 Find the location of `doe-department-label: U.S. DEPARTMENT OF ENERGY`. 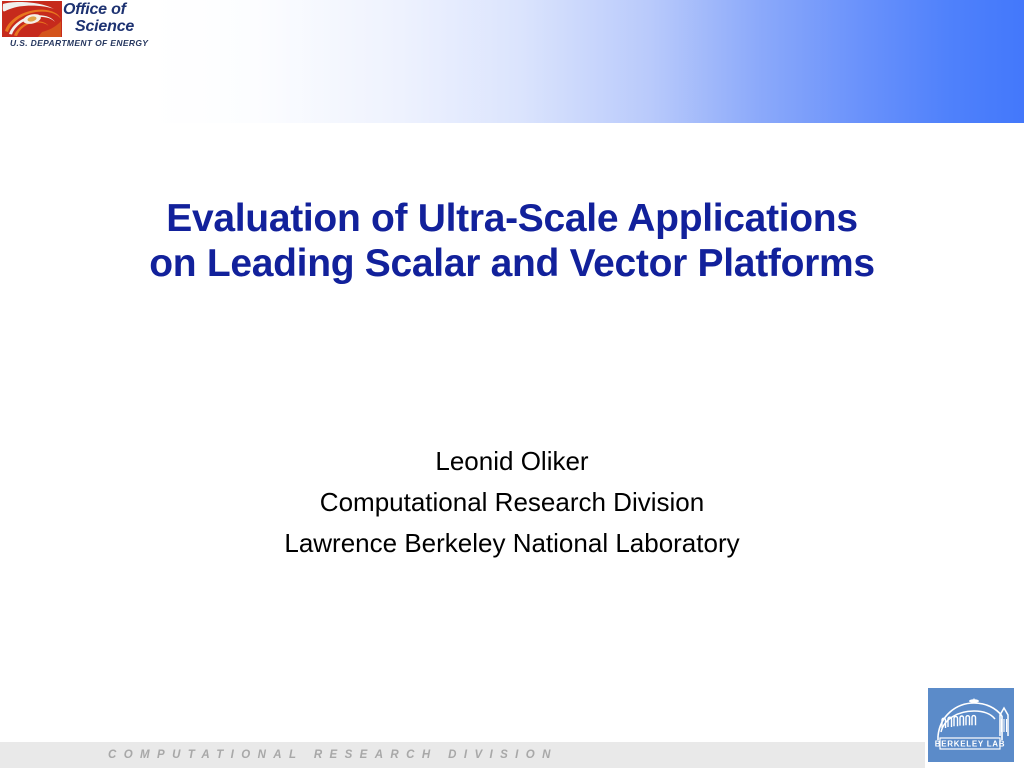

doe-department-label: U.S. DEPARTMENT OF ENERGY is located at coordinates (79, 43).